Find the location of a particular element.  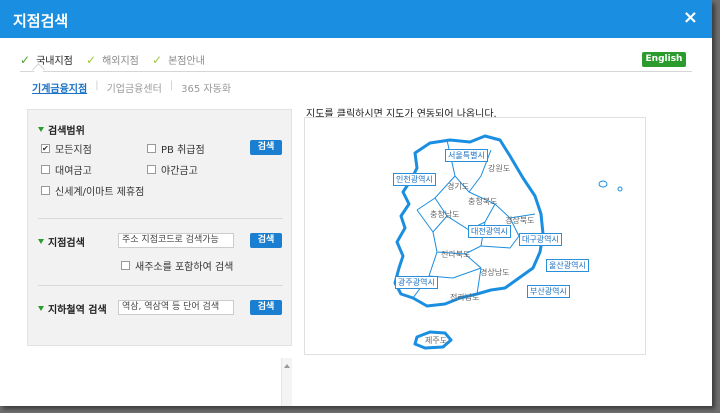

option-safe-deposit: 대여금고 is located at coordinates (66, 169).